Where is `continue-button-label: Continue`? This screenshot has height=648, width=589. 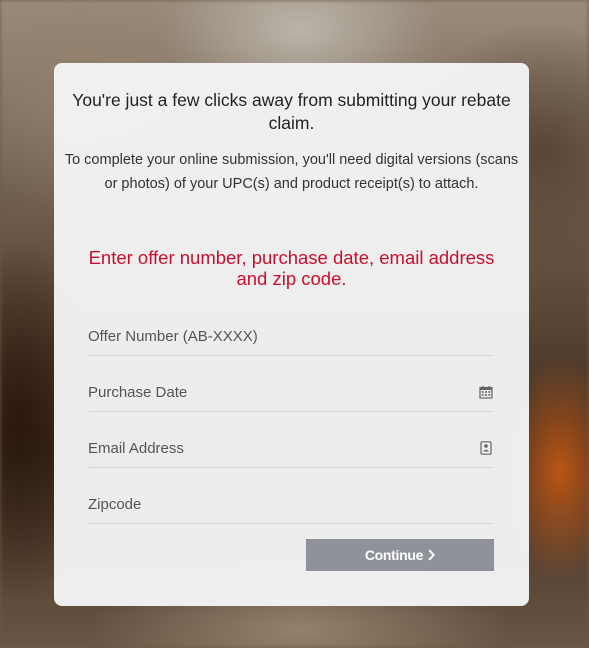 continue-button-label: Continue is located at coordinates (394, 555).